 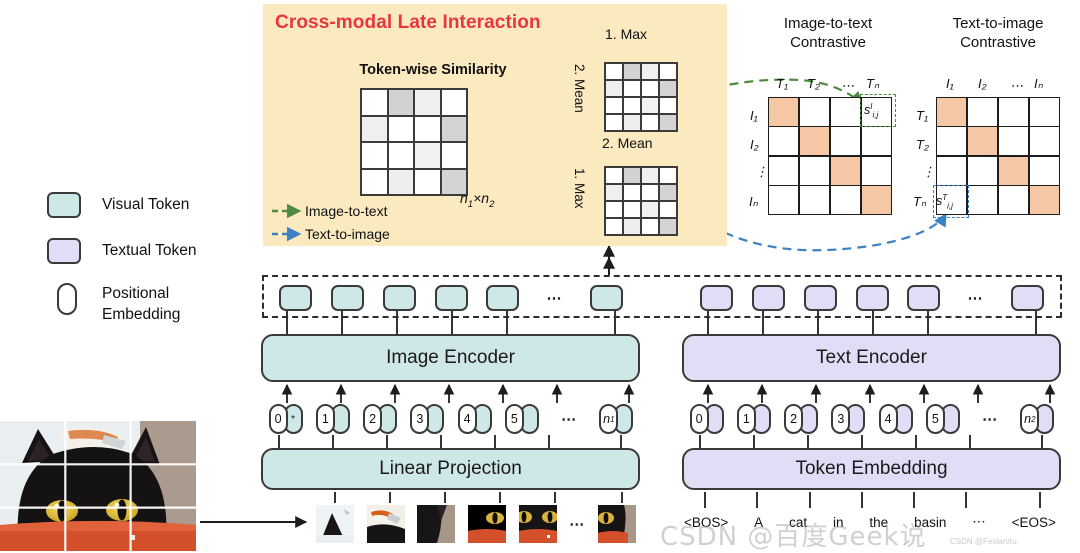 What do you see at coordinates (451, 419) in the screenshot?
I see `image-positional-embedding-row: 0 * 1 2 3 4 5 ⋯ n1` at bounding box center [451, 419].